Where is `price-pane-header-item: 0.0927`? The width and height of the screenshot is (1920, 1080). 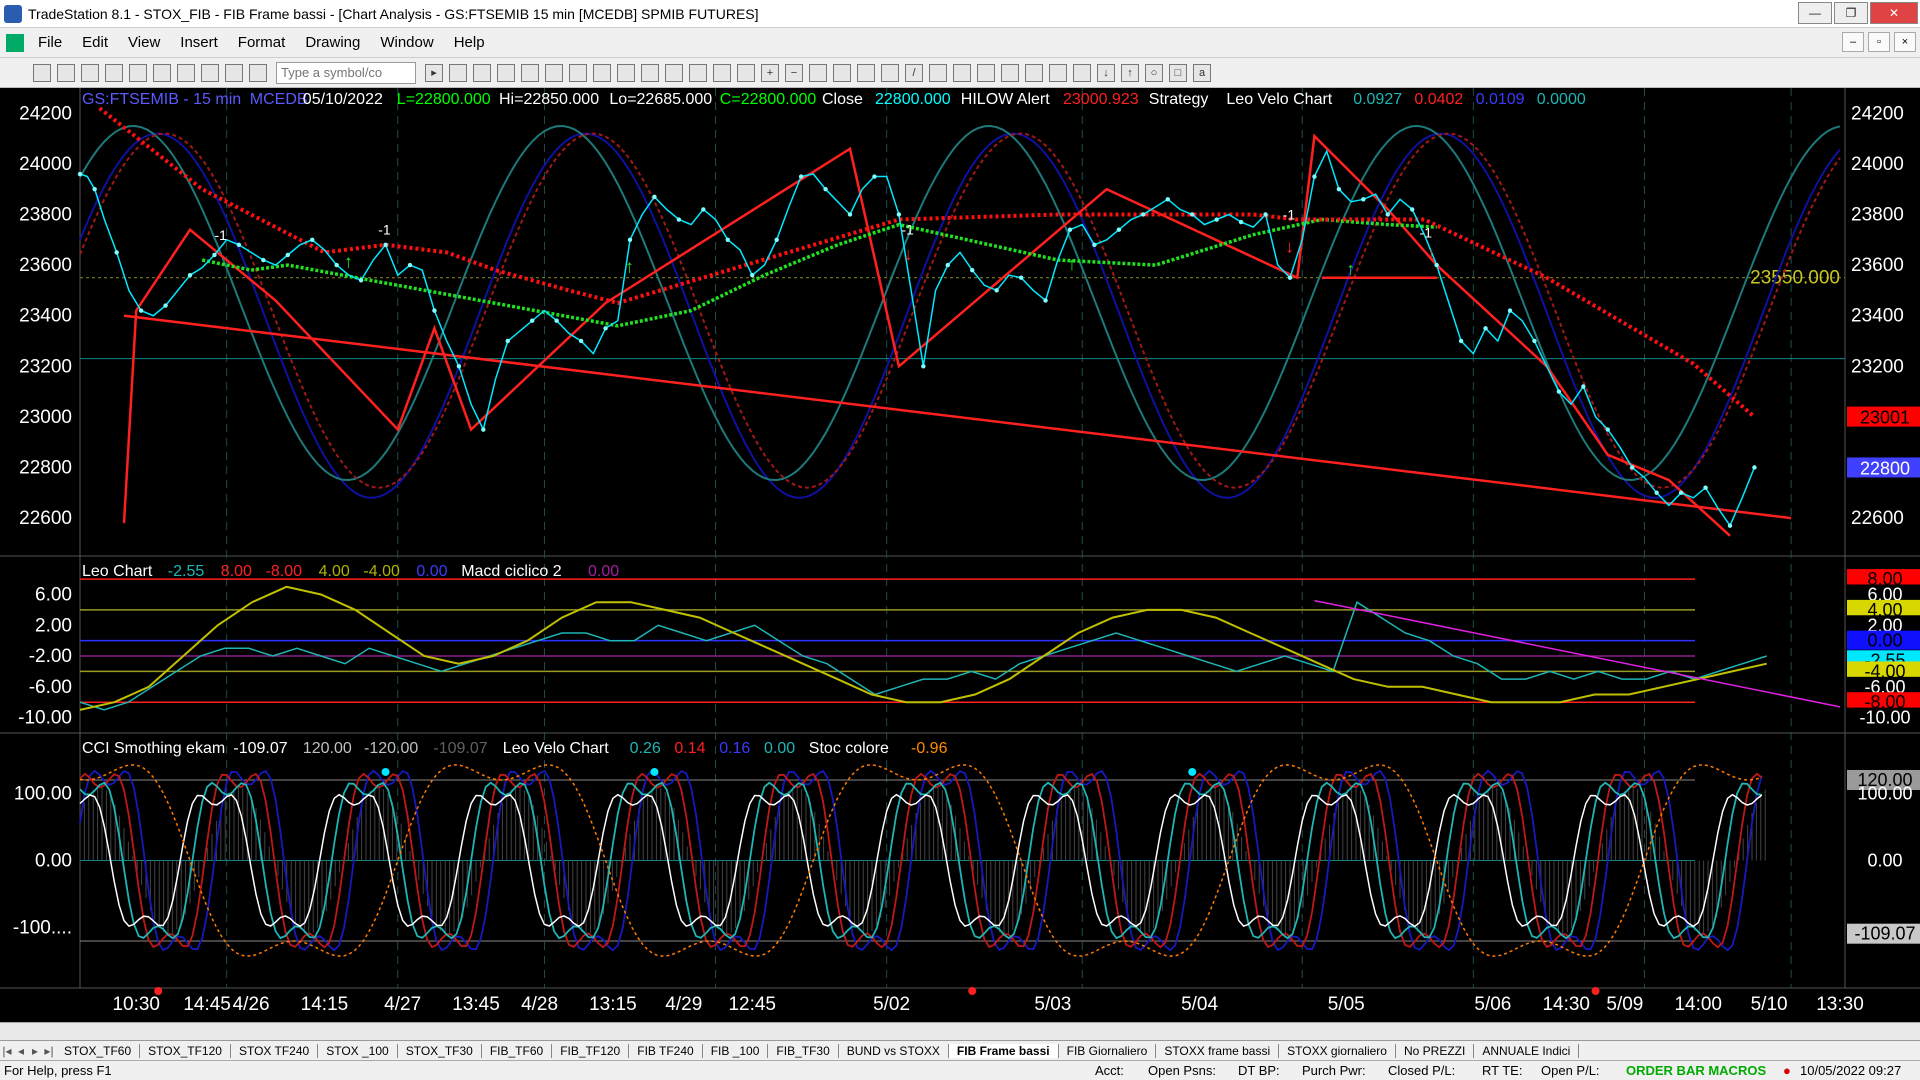 price-pane-header-item: 0.0927 is located at coordinates (1377, 99).